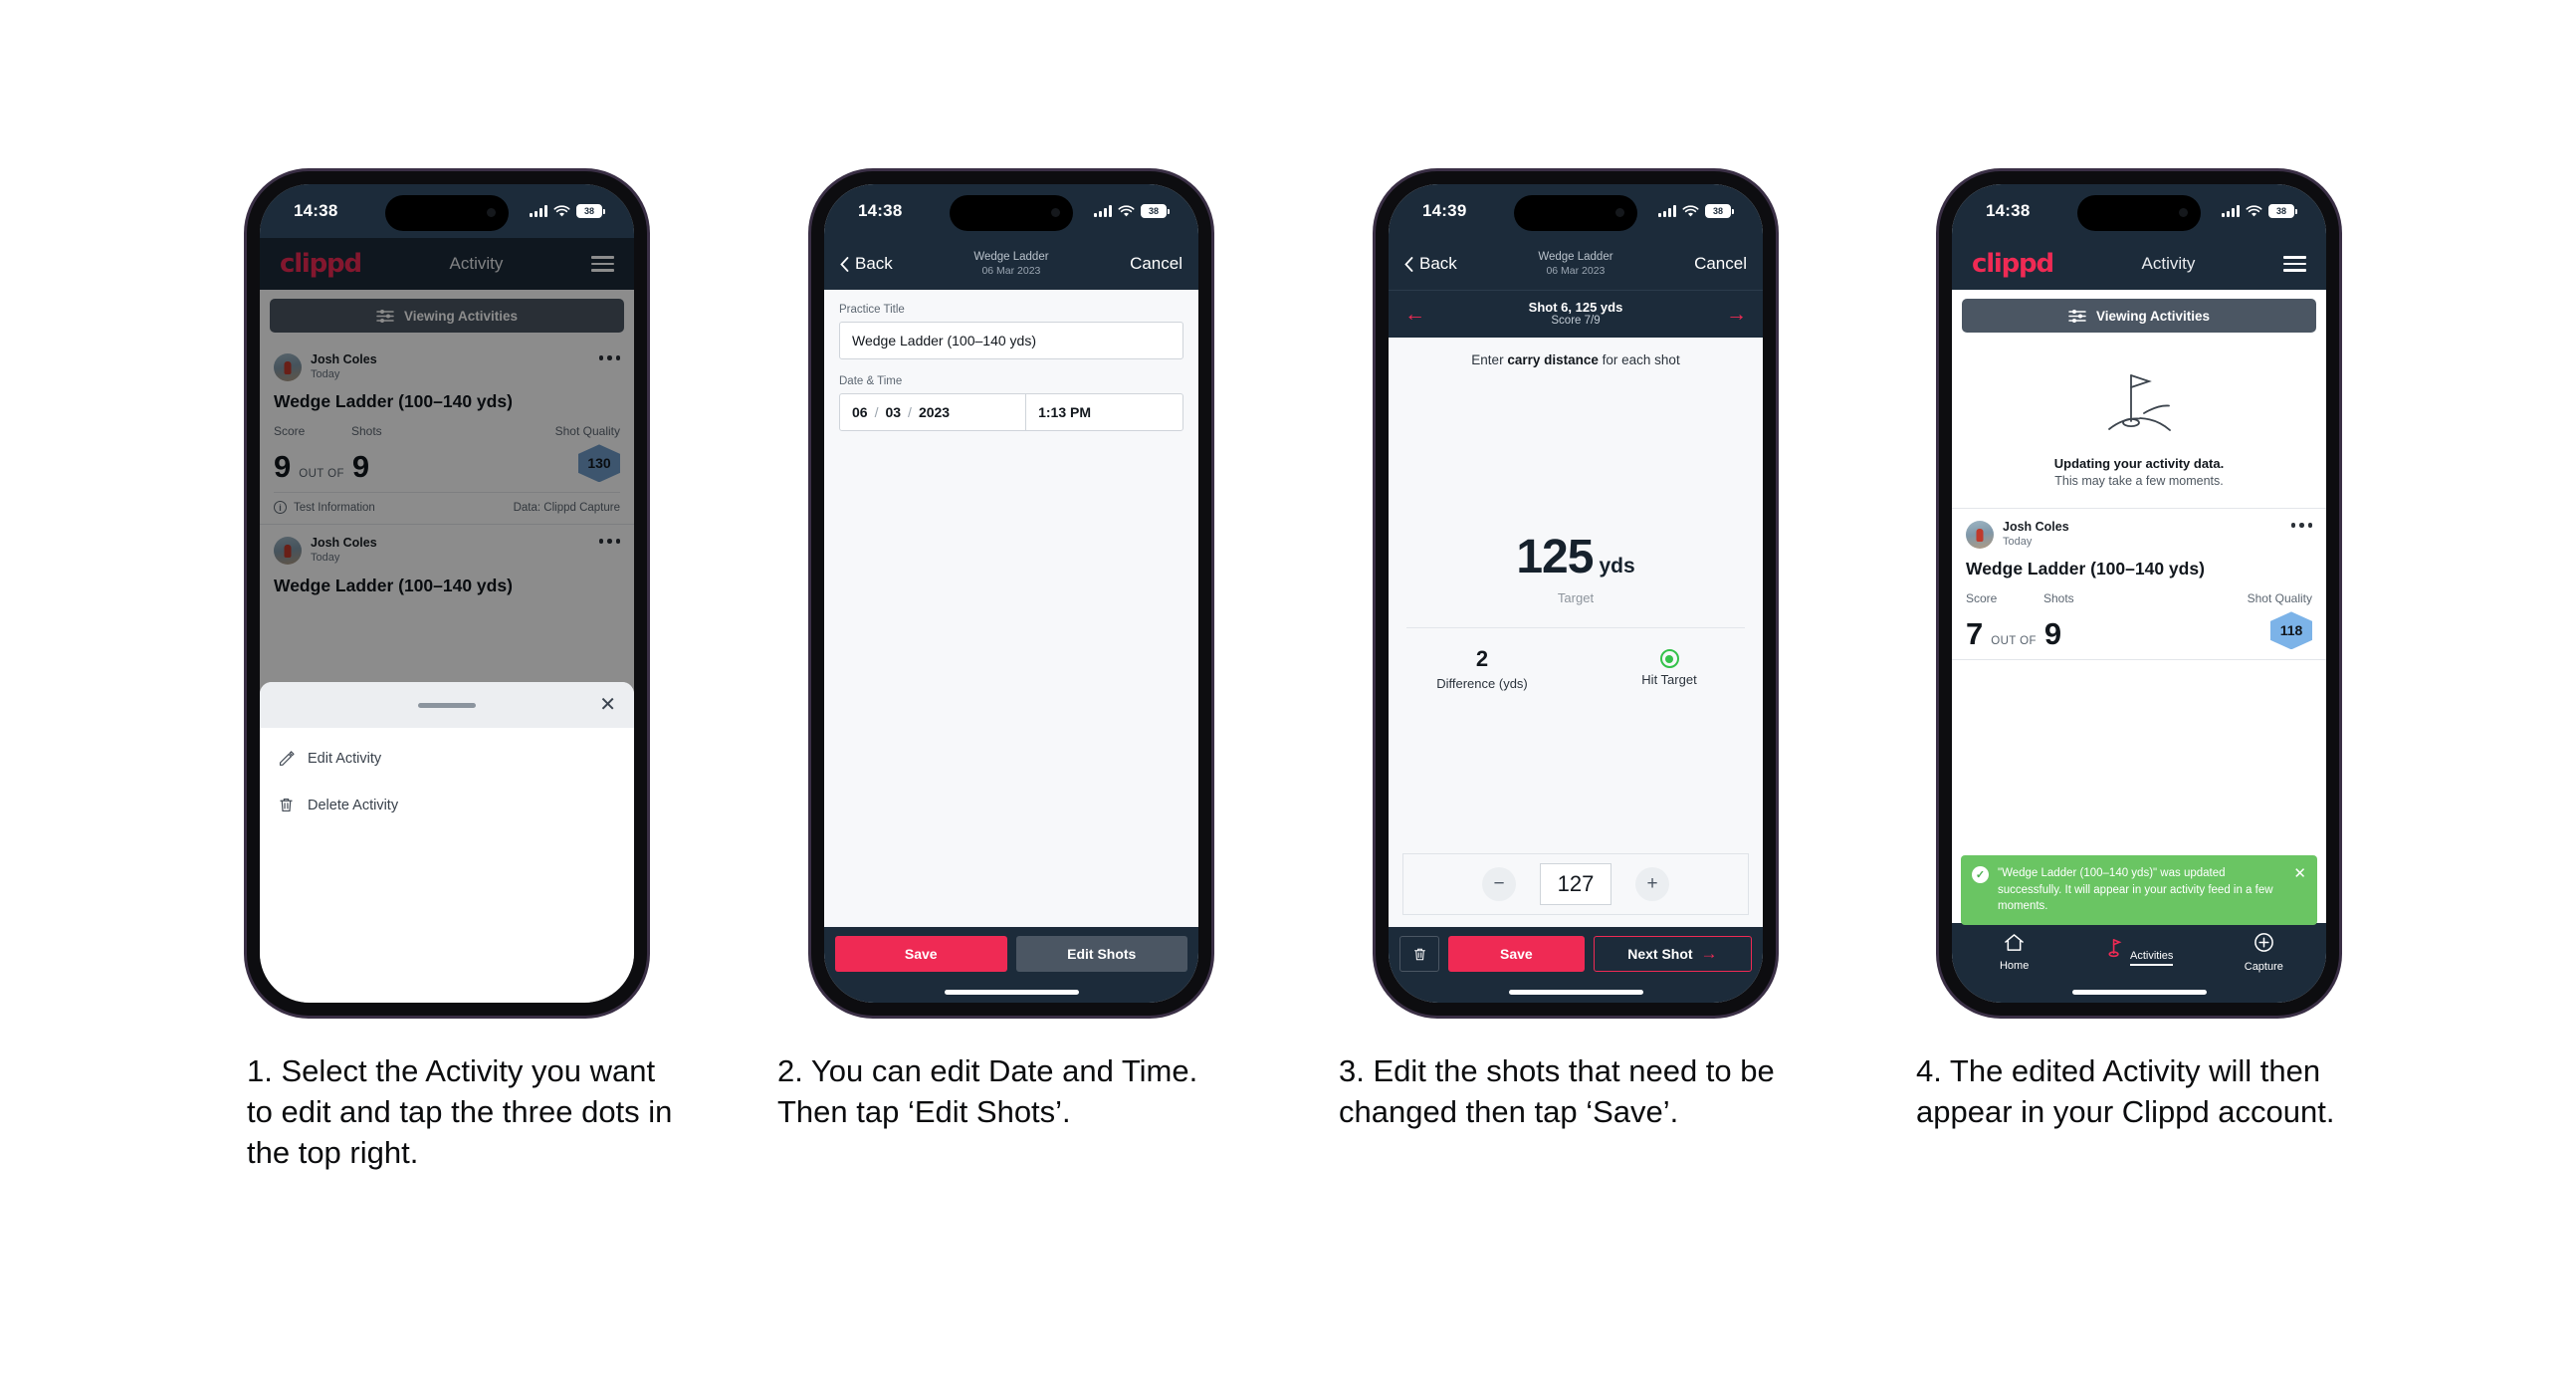 The image size is (2576, 1386). I want to click on card-stat-values: 7 OUT OF 9 118, so click(2139, 629).